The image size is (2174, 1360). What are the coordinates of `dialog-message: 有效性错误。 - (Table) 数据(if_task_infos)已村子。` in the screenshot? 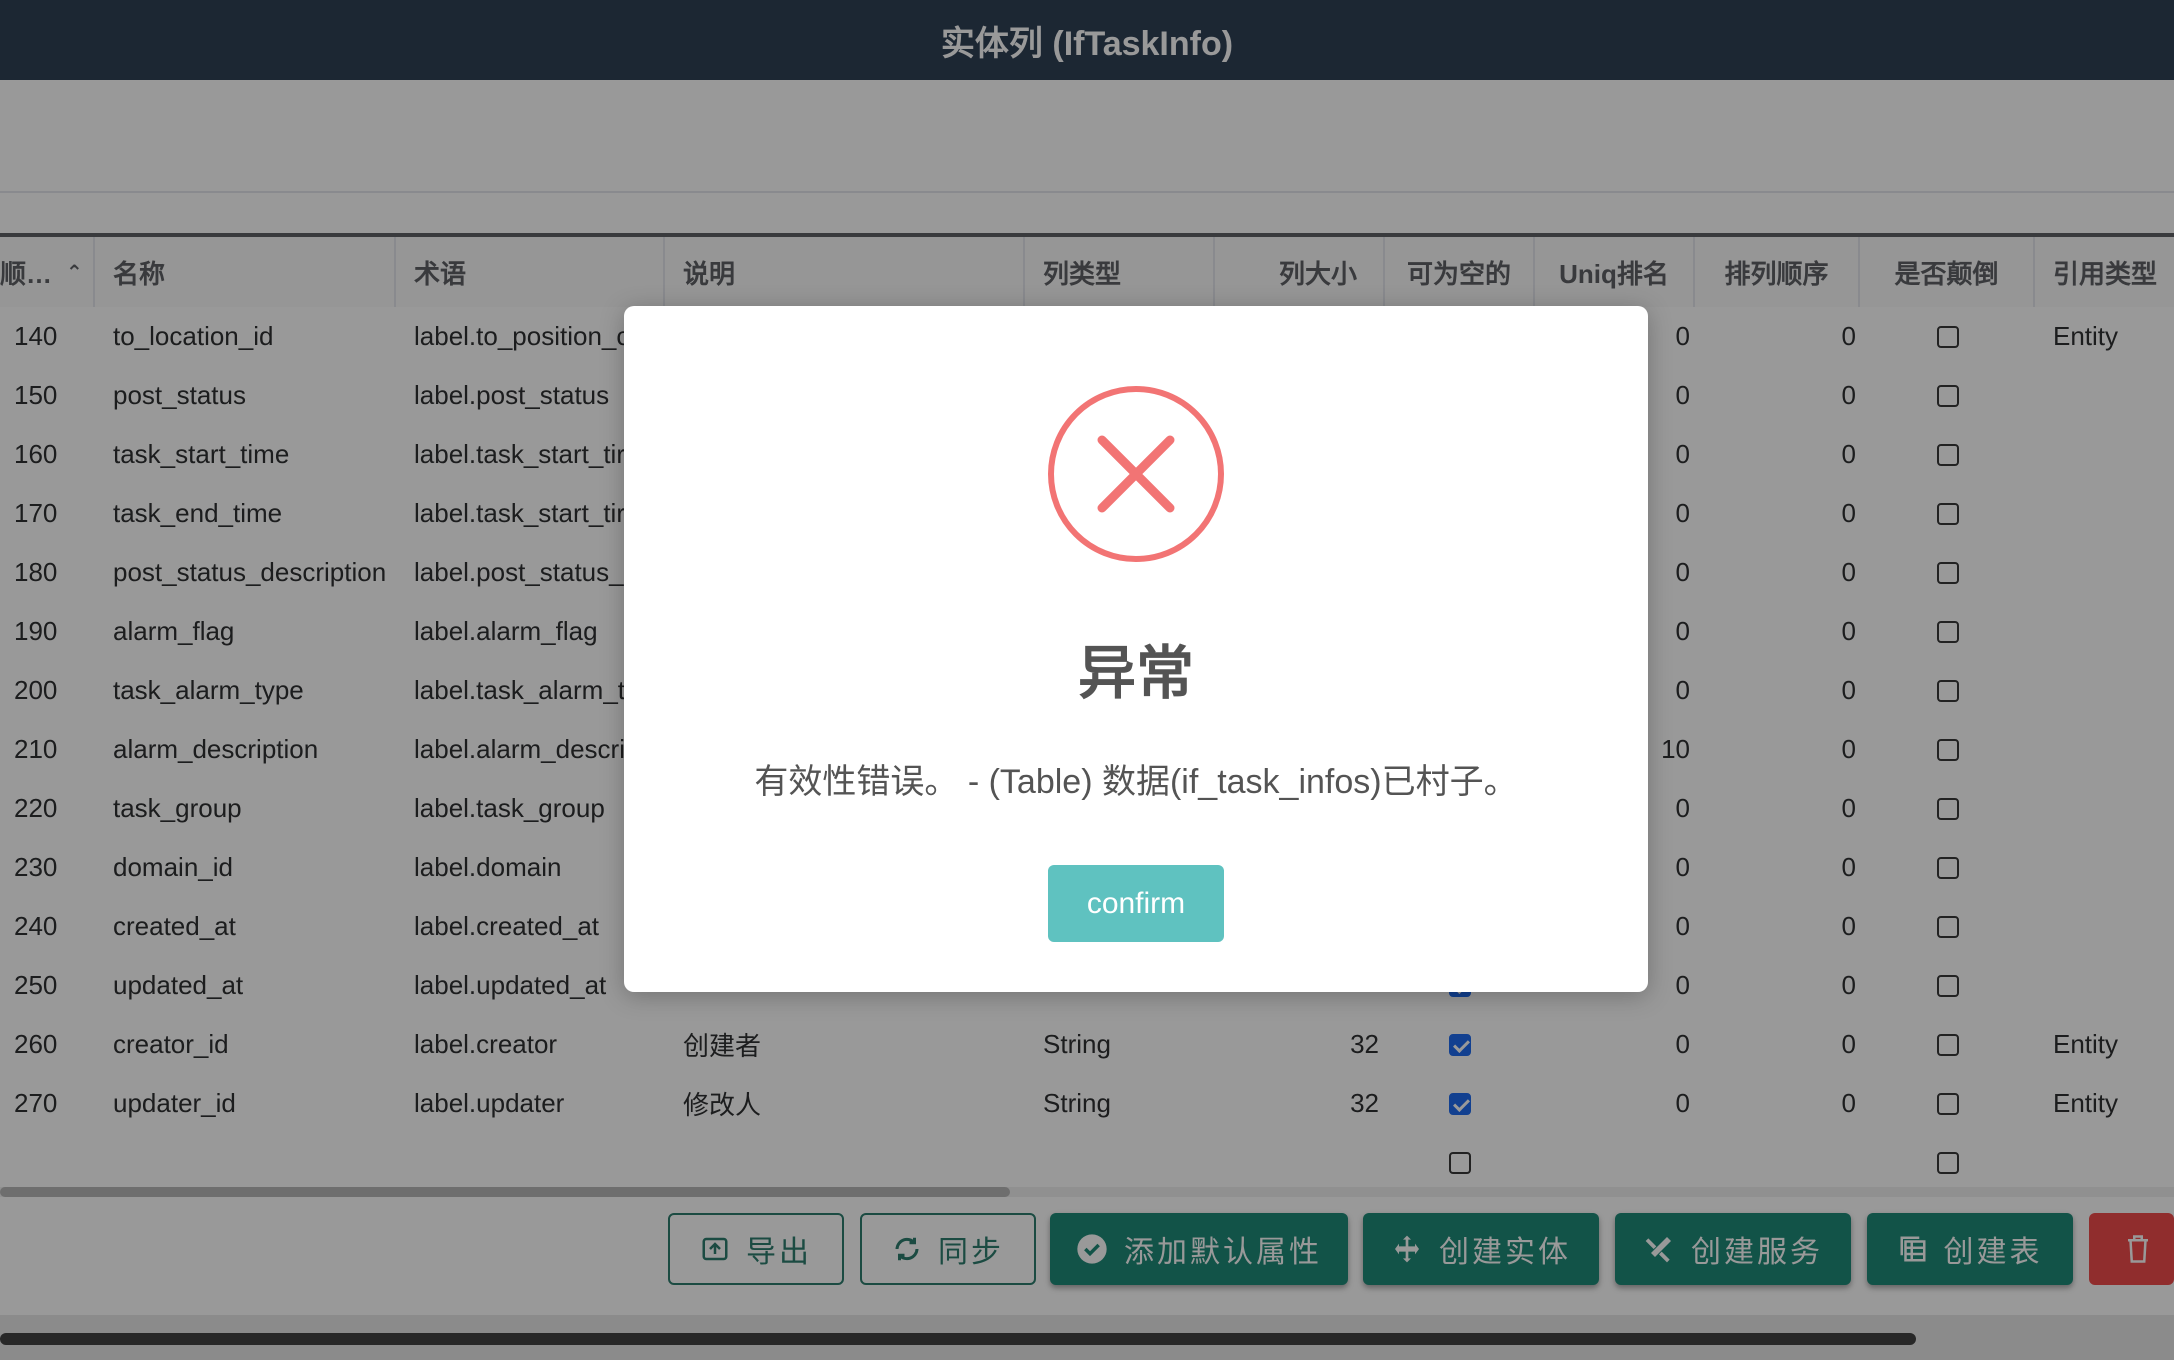 It's located at (1136, 782).